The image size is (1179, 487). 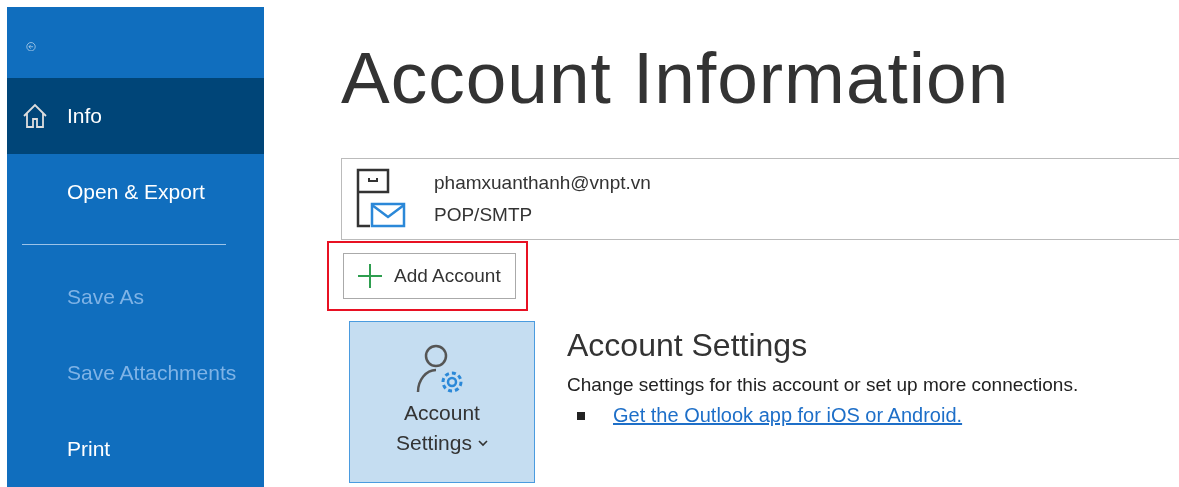 I want to click on bullet-icon, so click(x=581, y=415).